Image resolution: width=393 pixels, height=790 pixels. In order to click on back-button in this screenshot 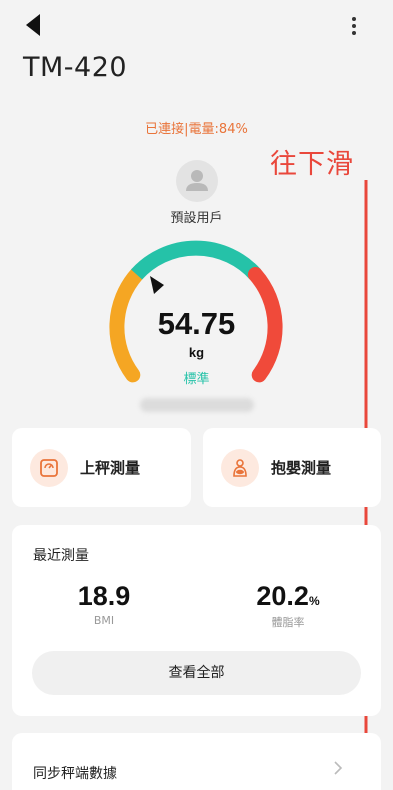, I will do `click(35, 25)`.